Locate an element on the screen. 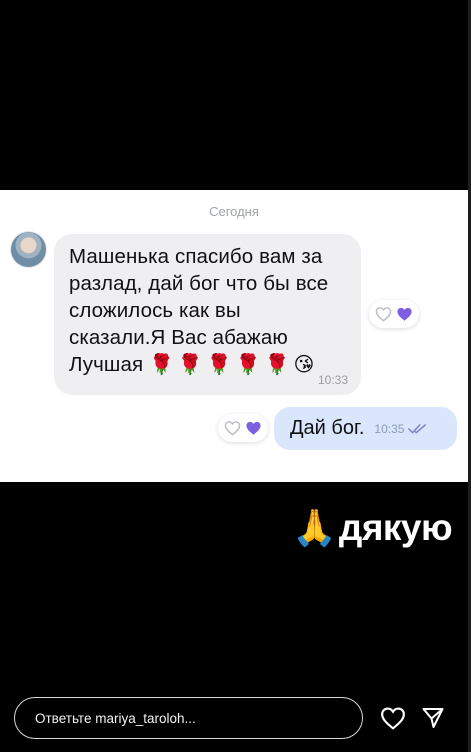  paper-plane-icon is located at coordinates (433, 718).